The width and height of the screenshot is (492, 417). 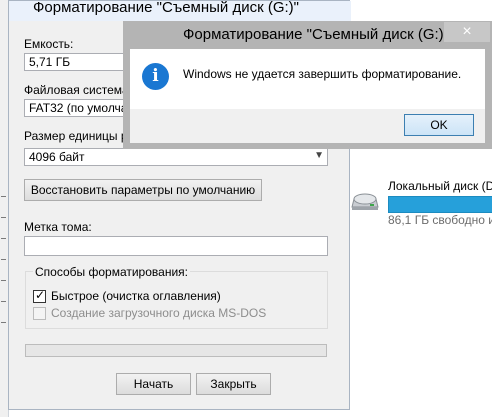 I want to click on unit-size-select: 4096 байт ▼, so click(x=176, y=157).